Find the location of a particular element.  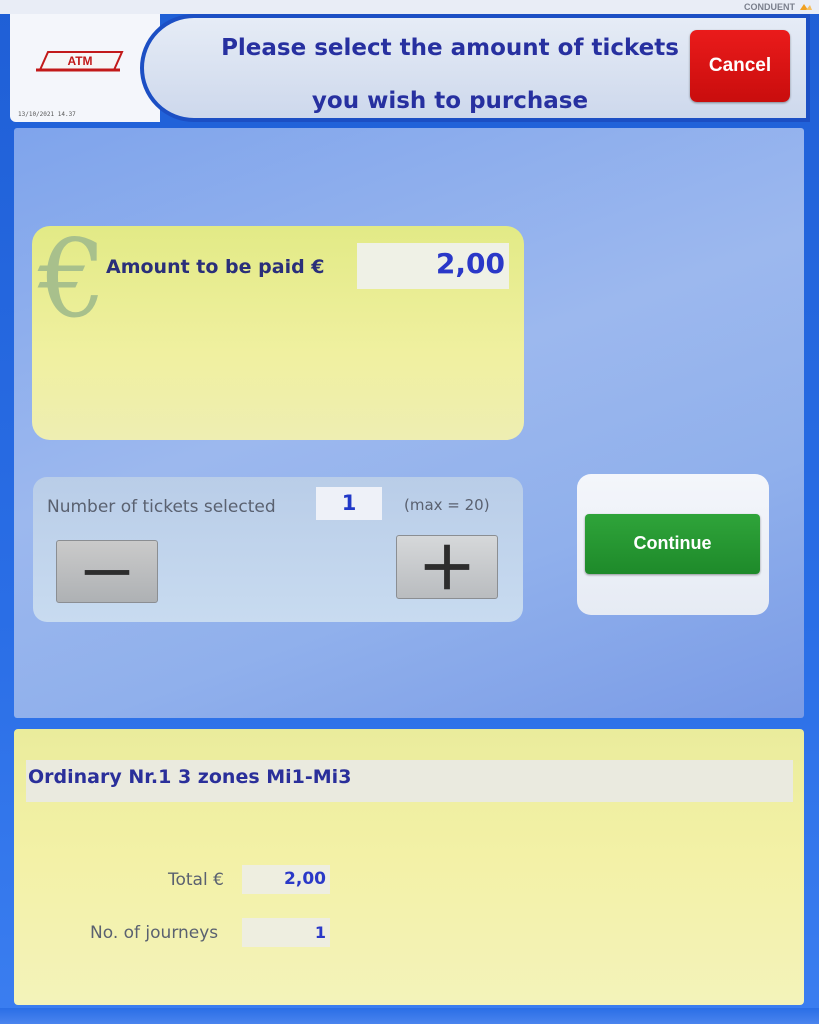

page-title-line1: Please select the amount of tickets is located at coordinates (450, 48).